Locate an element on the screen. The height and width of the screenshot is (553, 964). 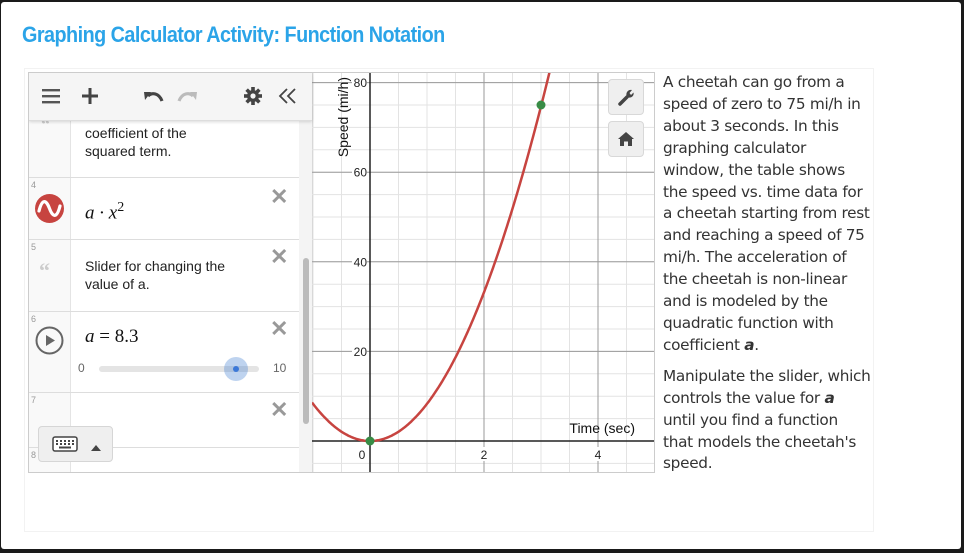
graph-wave-icon is located at coordinates (49, 211).